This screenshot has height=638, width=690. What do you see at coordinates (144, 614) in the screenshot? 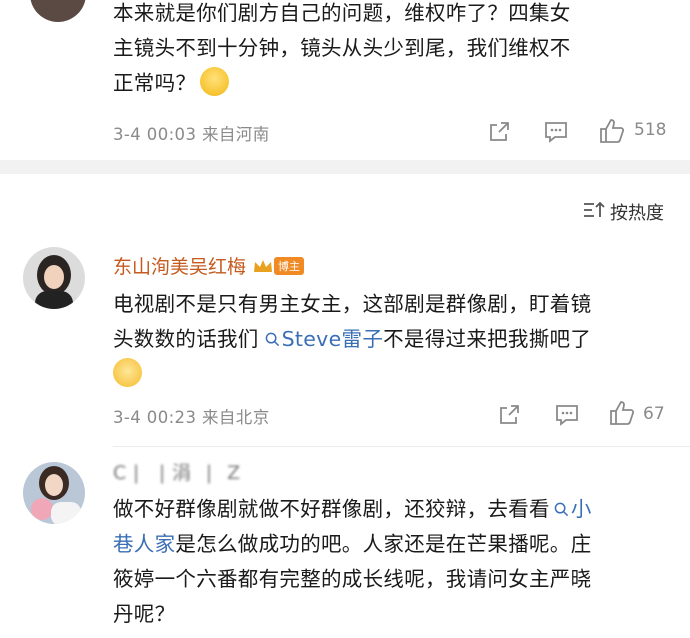
I see `comment-line: 丹呢？` at bounding box center [144, 614].